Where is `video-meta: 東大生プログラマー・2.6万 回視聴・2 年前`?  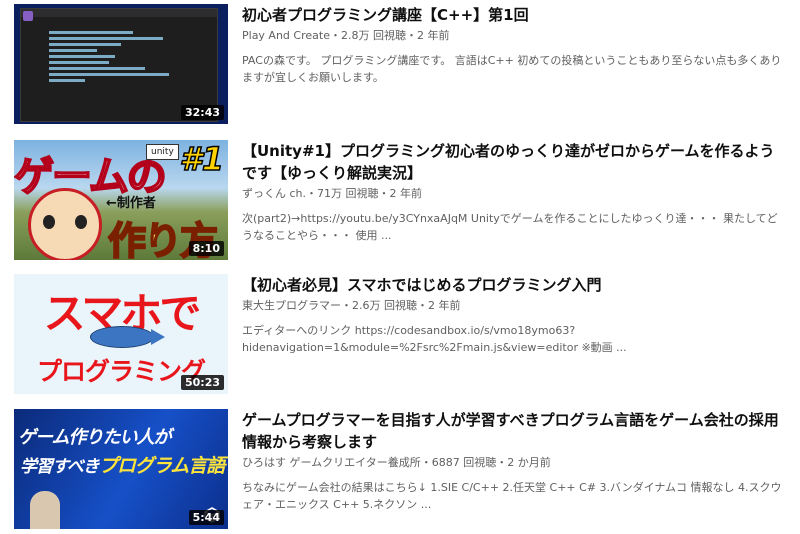
video-meta: 東大生プログラマー・2.6万 回視聴・2 年前 is located at coordinates (351, 305).